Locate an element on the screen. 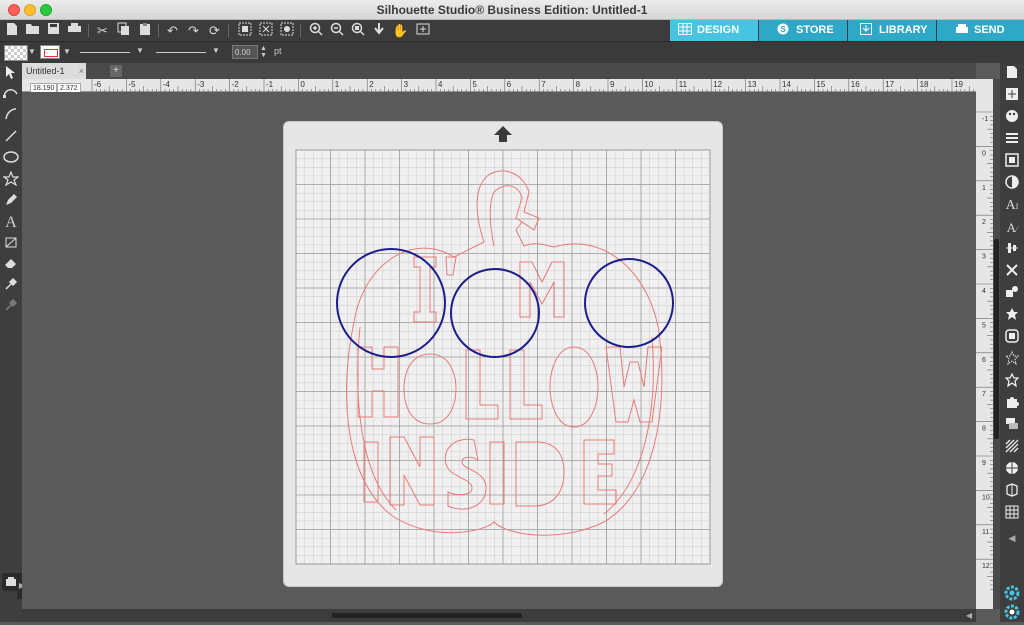  v-ruler-label: 10 is located at coordinates (986, 497).